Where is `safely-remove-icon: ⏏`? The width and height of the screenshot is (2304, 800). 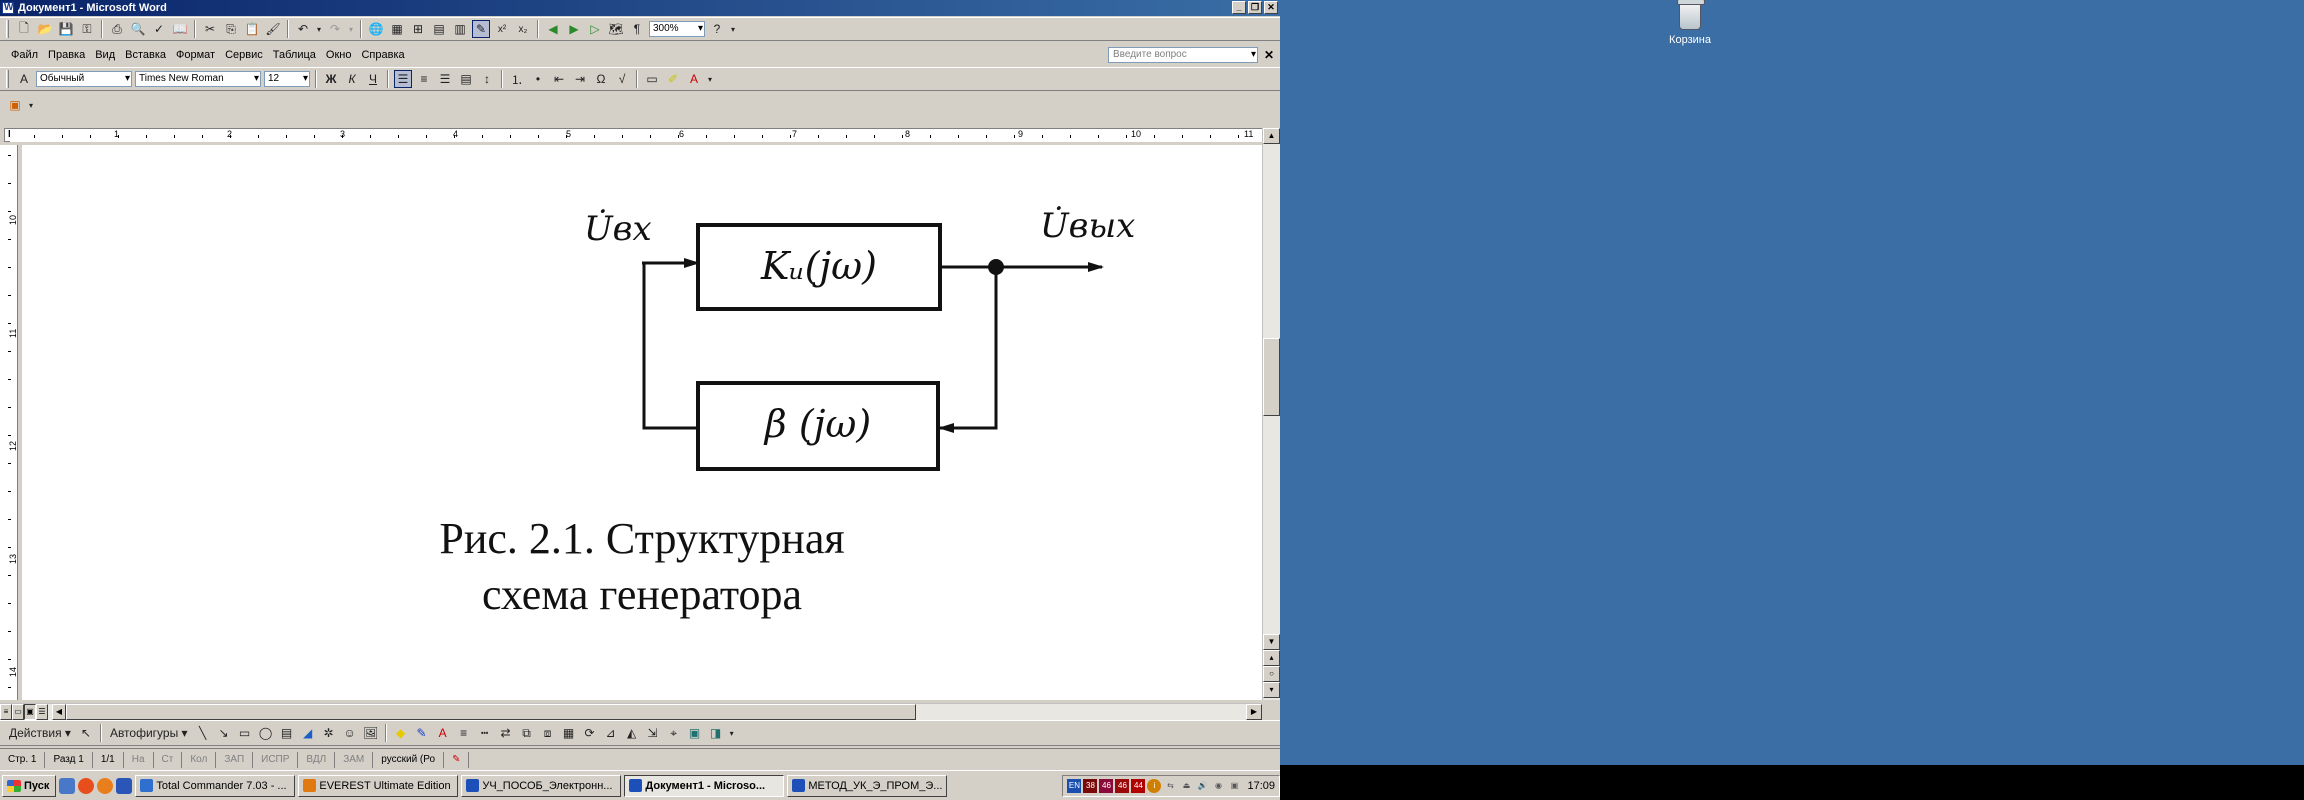
safely-remove-icon: ⏏ is located at coordinates (1186, 786).